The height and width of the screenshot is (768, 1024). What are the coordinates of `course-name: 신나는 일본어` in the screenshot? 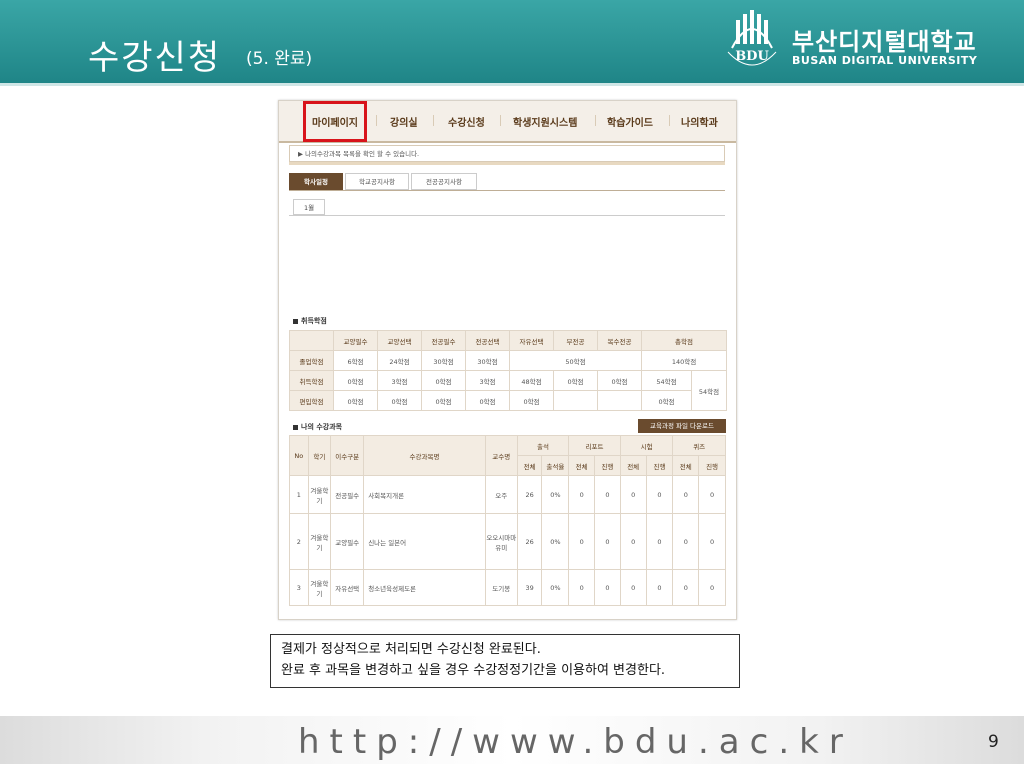 It's located at (424, 541).